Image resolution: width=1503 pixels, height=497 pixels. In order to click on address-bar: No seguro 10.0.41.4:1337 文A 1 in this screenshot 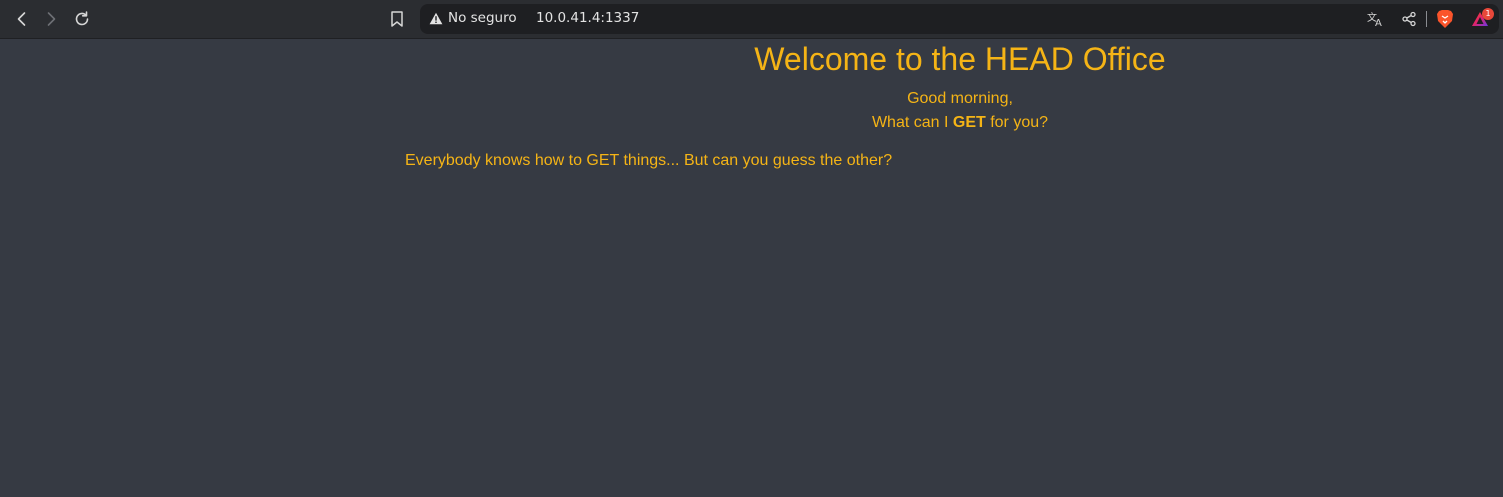, I will do `click(959, 19)`.